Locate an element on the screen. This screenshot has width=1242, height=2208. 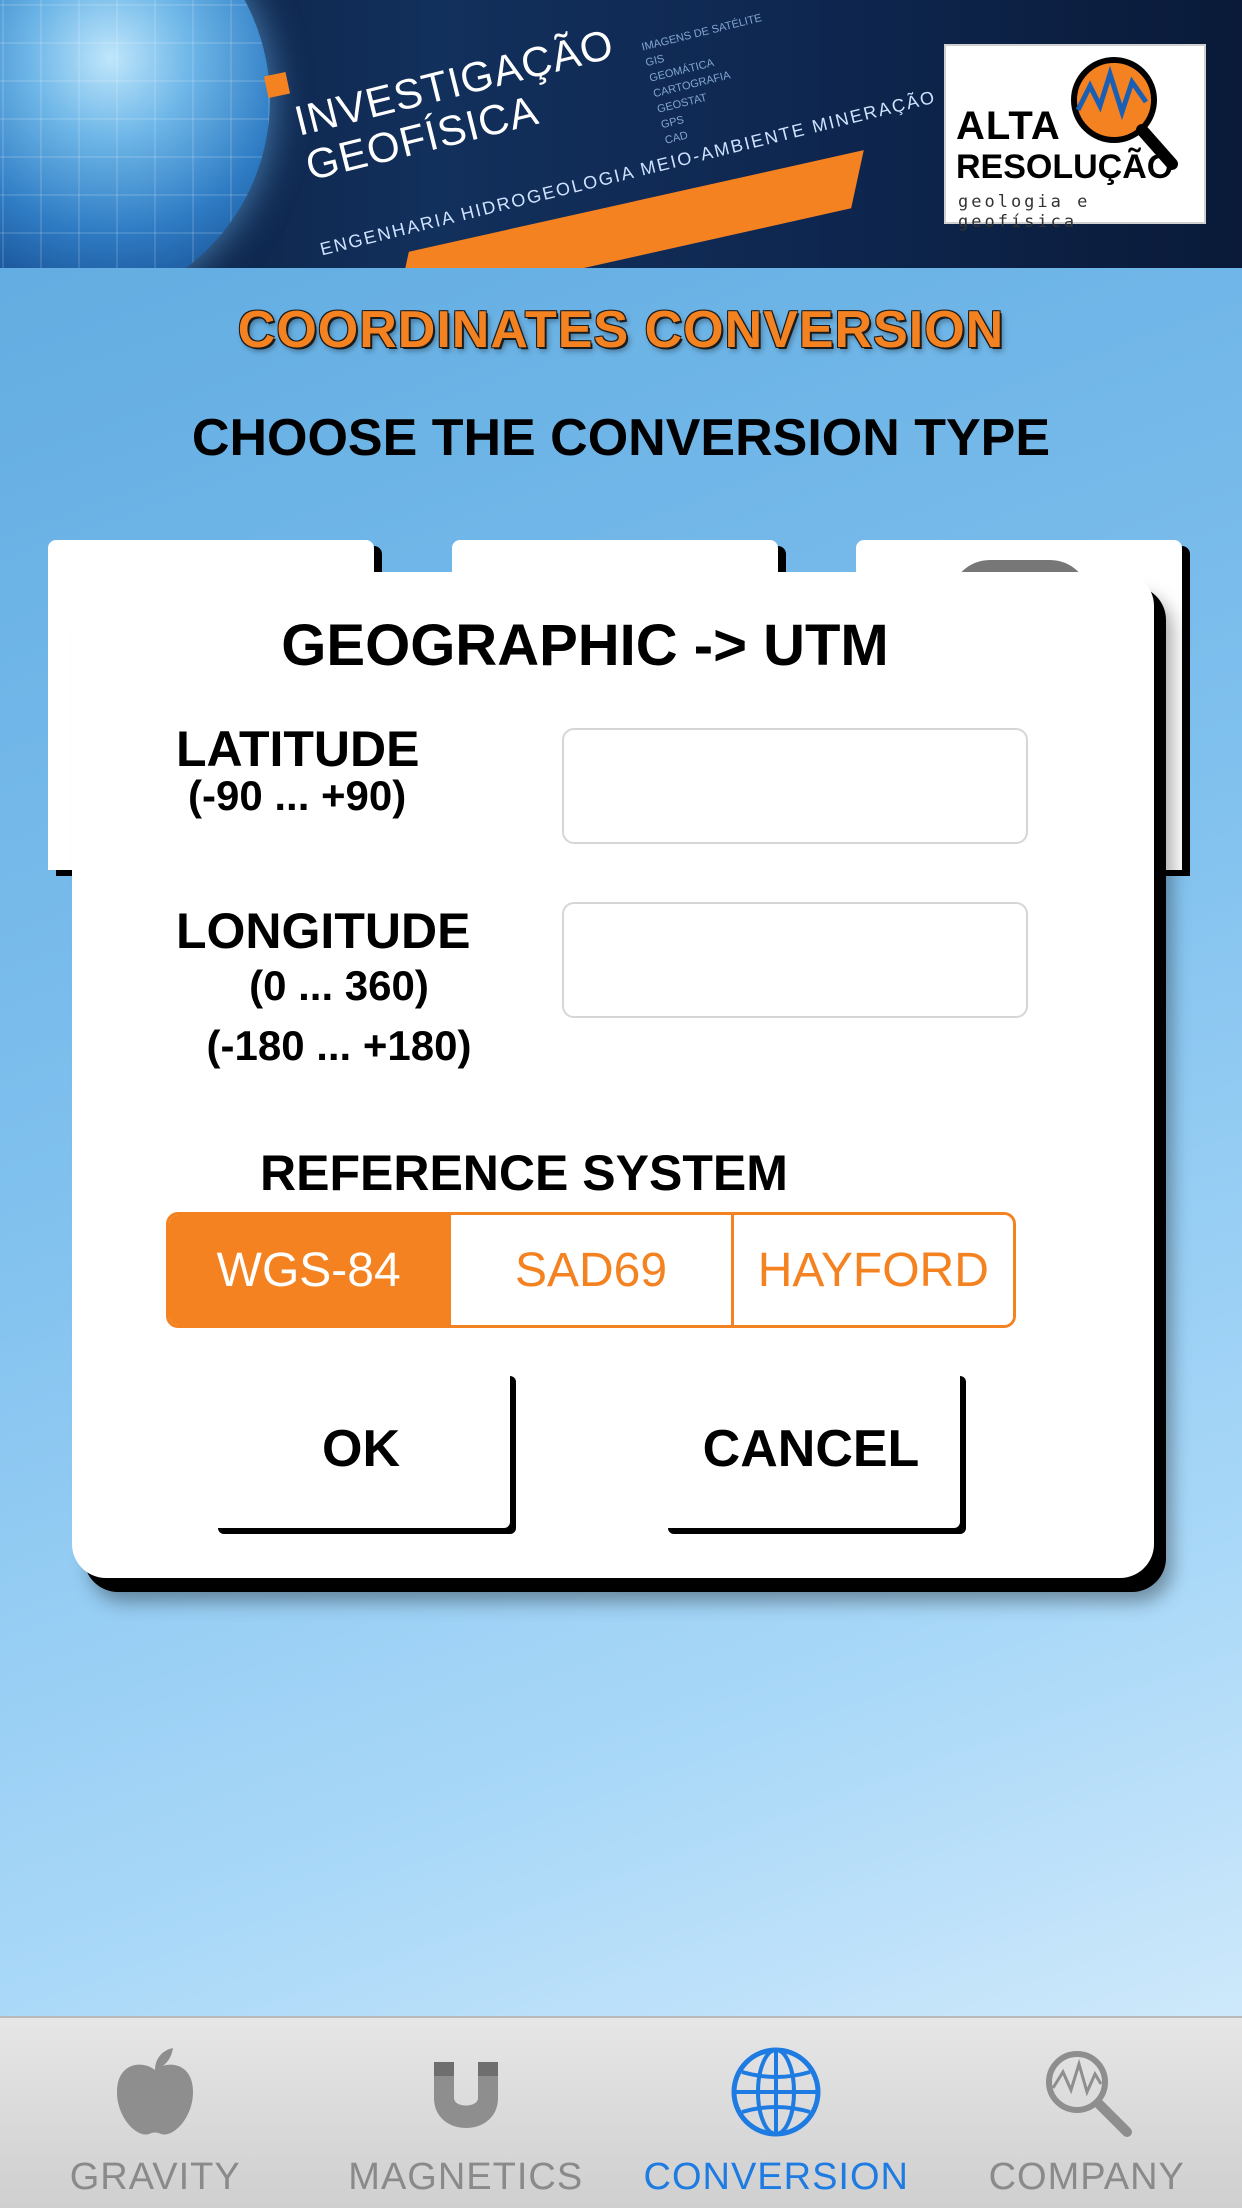
longitude-label: LONGITUDE is located at coordinates (323, 931).